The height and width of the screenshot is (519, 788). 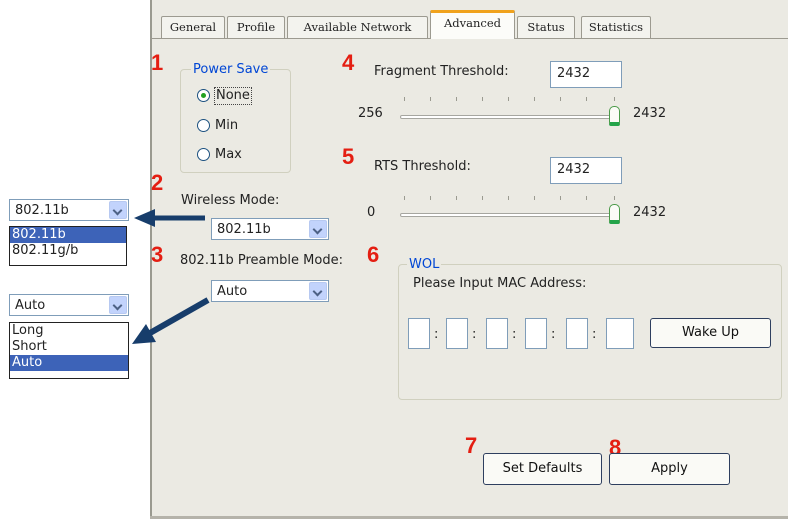 What do you see at coordinates (500, 283) in the screenshot?
I see `wol-mac-prompt: Please Input MAC Address:` at bounding box center [500, 283].